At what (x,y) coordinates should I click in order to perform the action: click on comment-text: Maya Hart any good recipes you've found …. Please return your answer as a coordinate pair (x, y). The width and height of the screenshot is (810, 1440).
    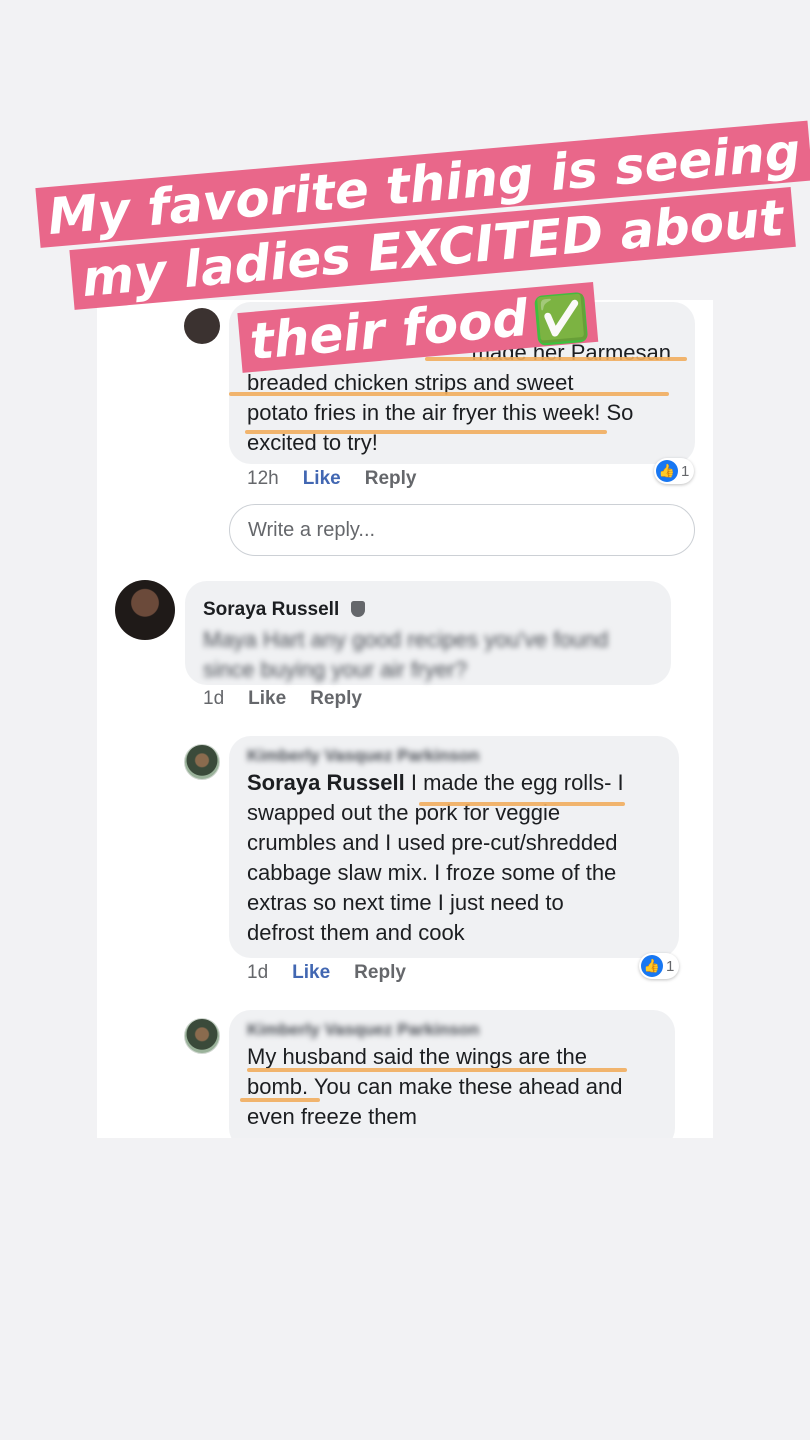
    Looking at the image, I should click on (406, 654).